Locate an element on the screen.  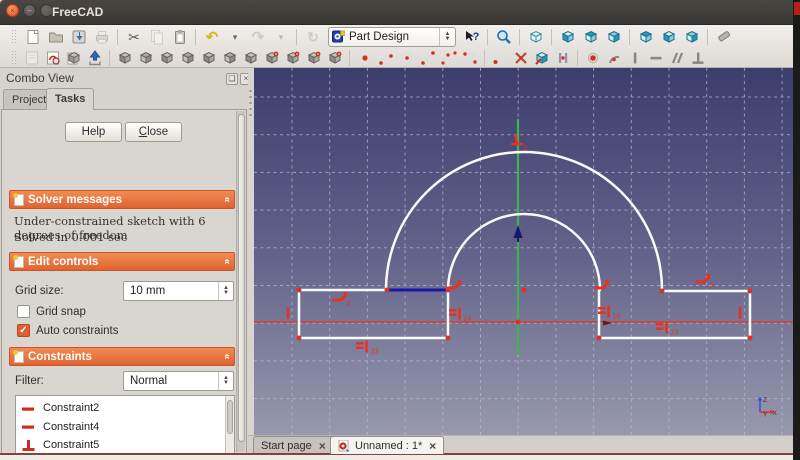
thickness-icon is located at coordinates (271, 58).